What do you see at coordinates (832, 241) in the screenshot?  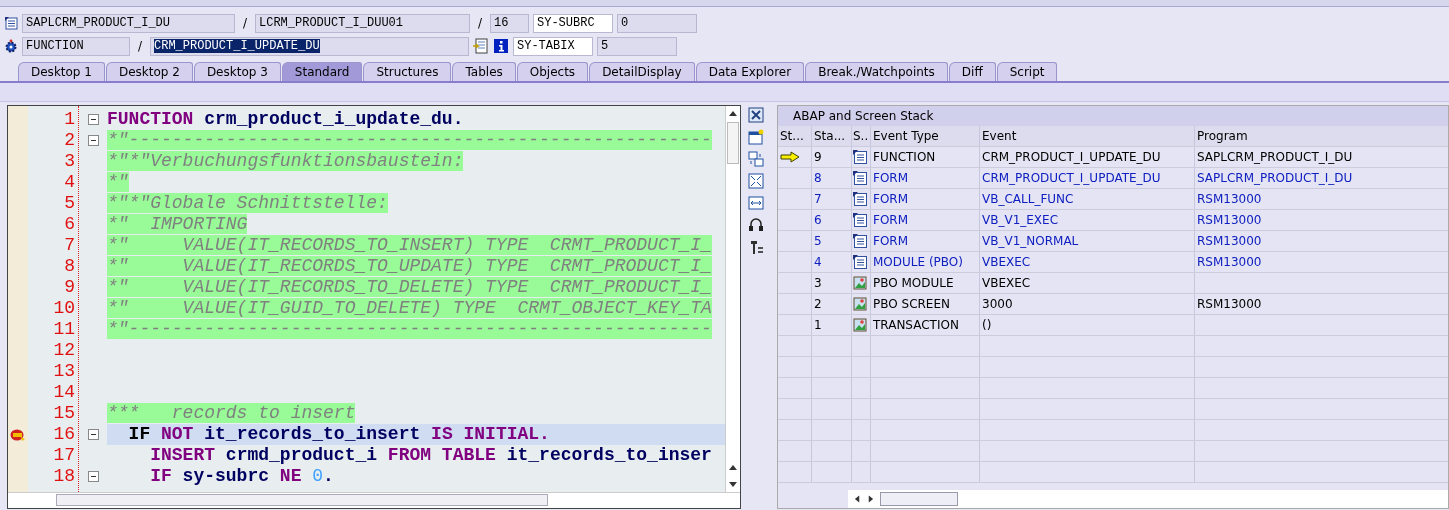 I see `table-cell: 5` at bounding box center [832, 241].